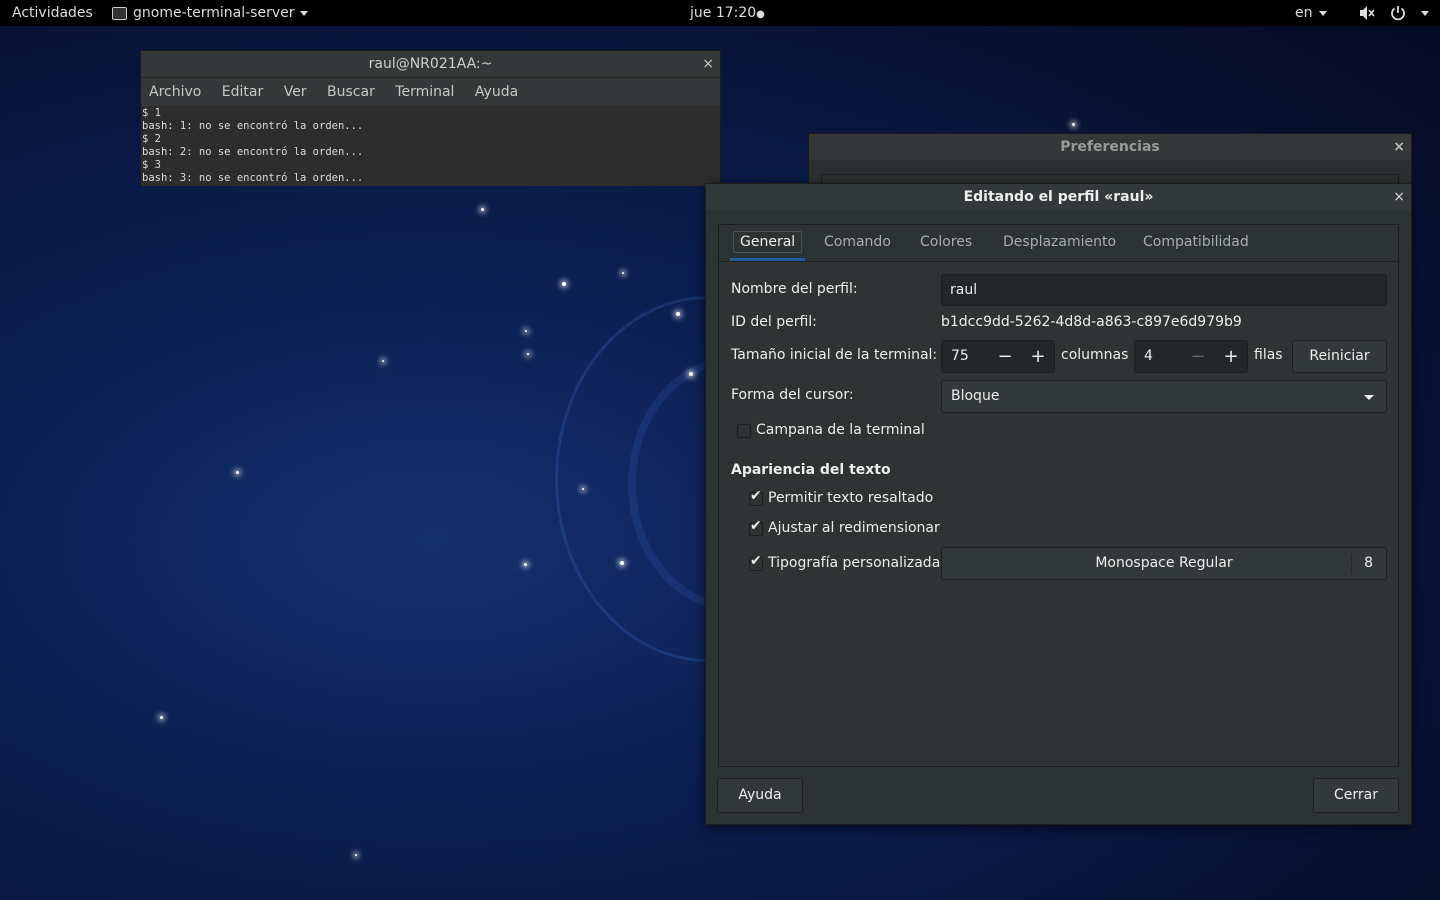  Describe the element at coordinates (1351, 564) in the screenshot. I see `font-size-separator` at that location.